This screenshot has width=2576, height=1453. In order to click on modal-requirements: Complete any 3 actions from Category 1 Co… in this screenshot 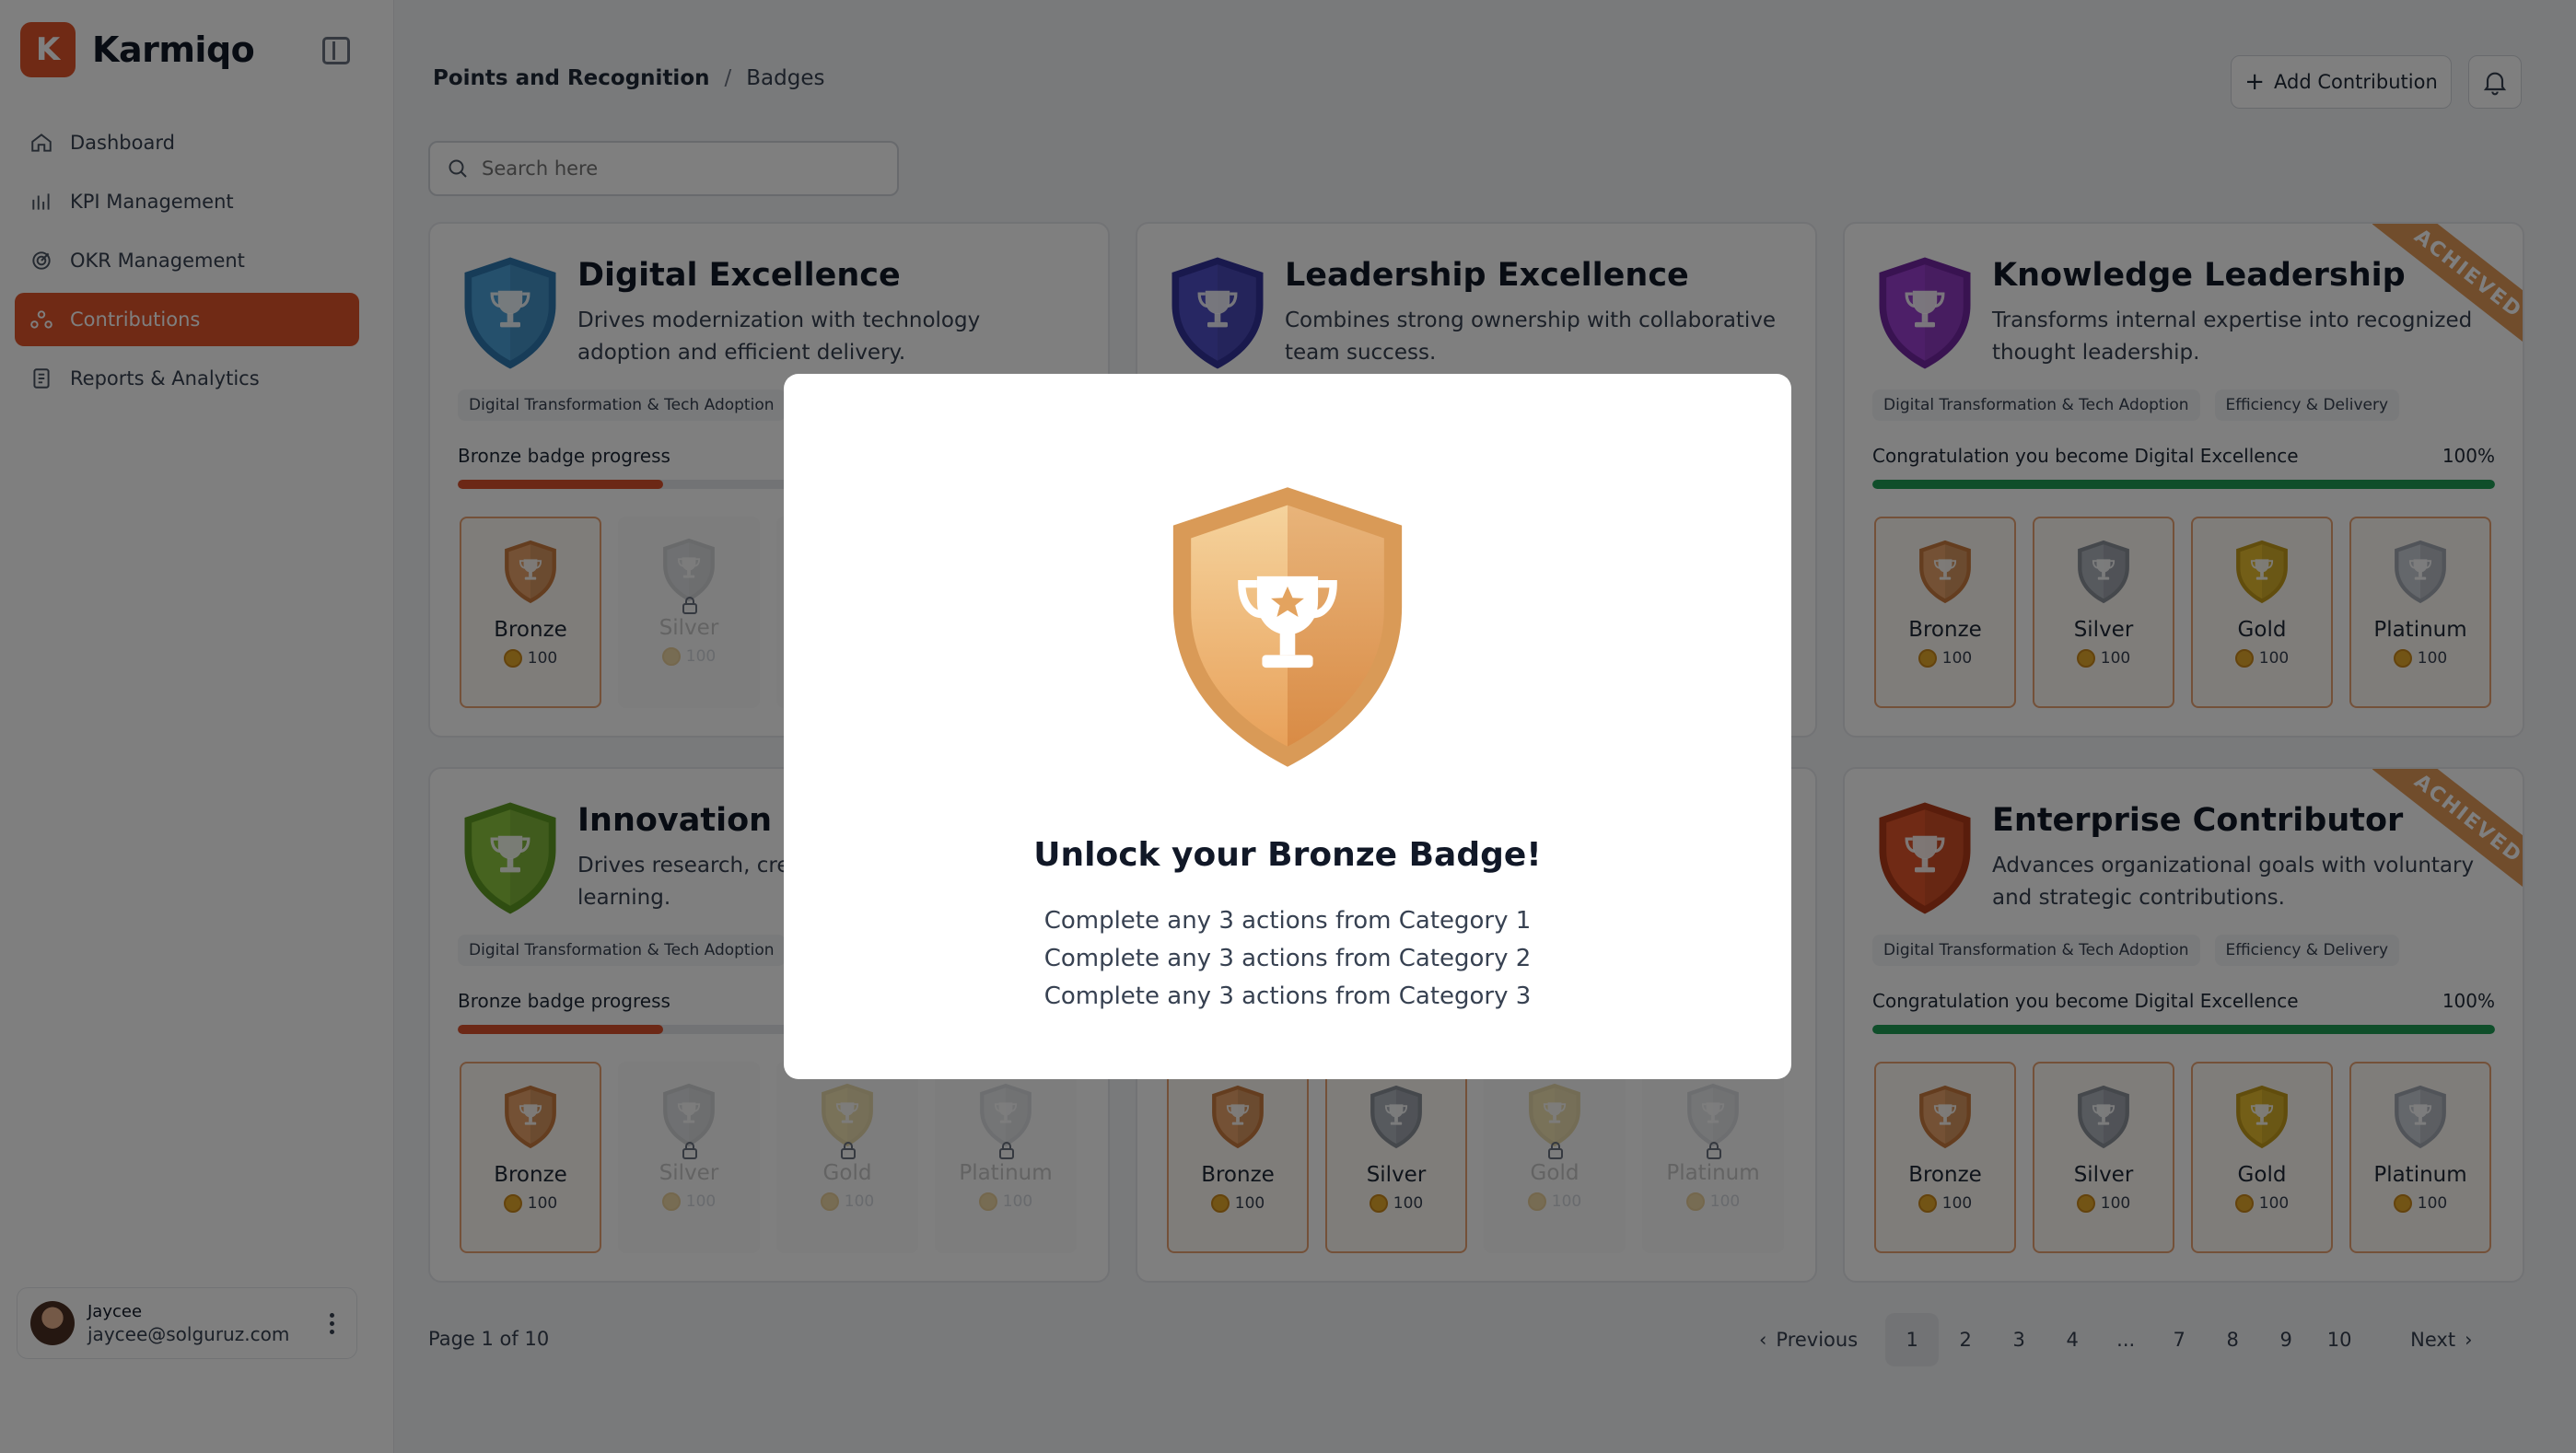, I will do `click(1287, 959)`.